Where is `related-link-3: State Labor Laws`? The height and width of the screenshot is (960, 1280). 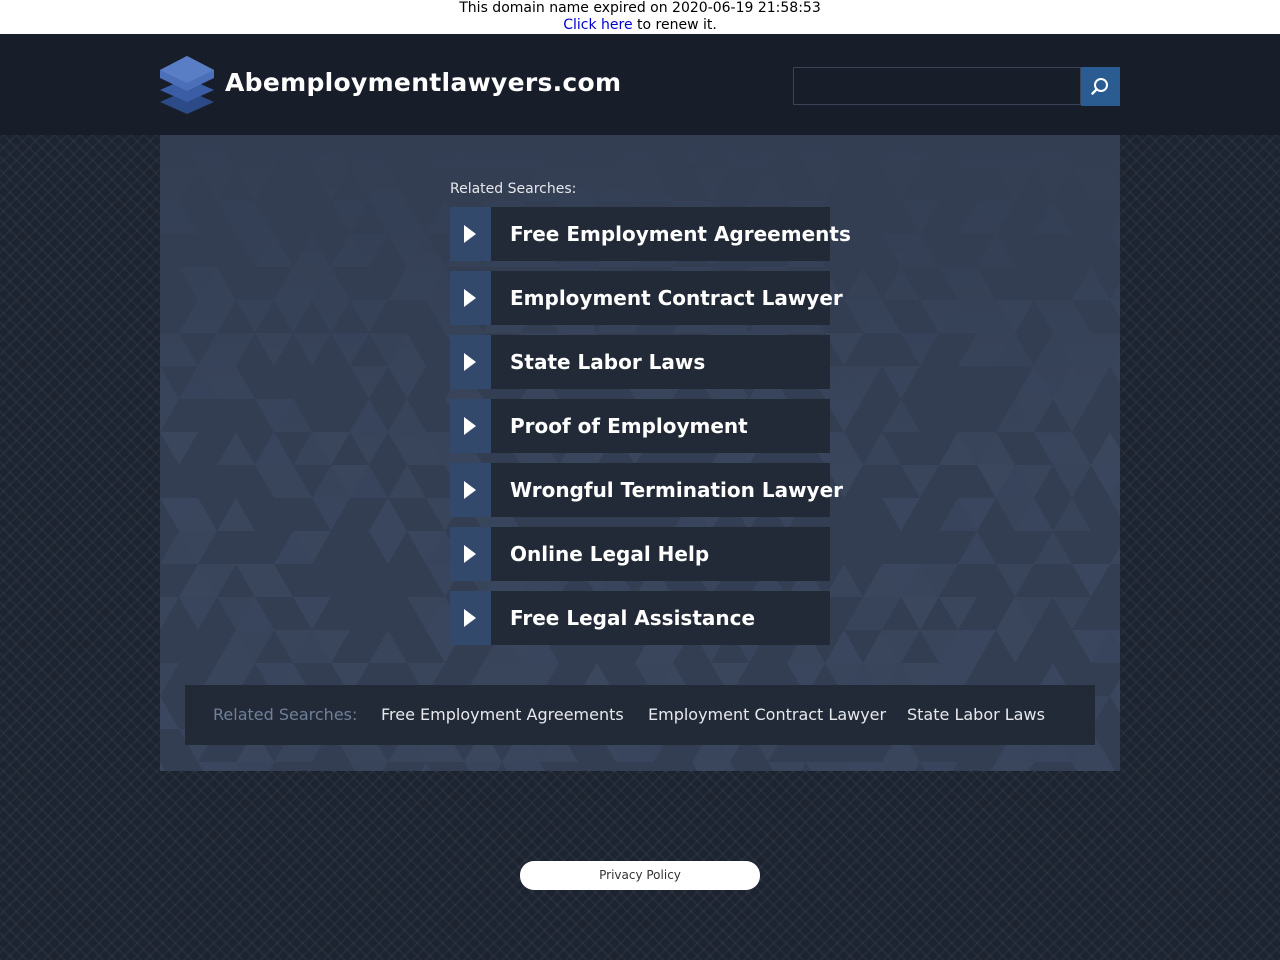
related-link-3: State Labor Laws is located at coordinates (640, 362).